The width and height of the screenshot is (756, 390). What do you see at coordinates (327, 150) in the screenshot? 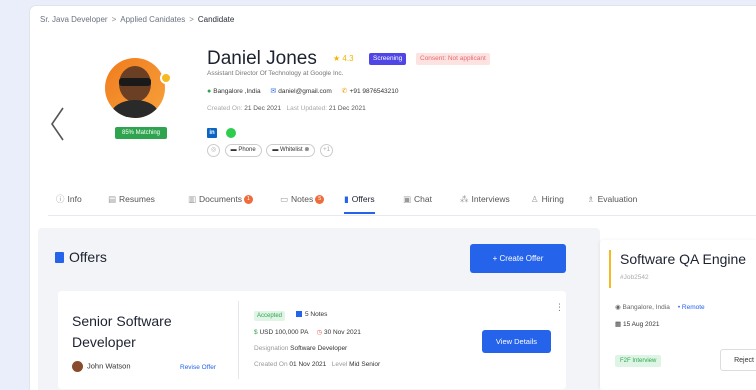
I see `pill-more: +1` at bounding box center [327, 150].